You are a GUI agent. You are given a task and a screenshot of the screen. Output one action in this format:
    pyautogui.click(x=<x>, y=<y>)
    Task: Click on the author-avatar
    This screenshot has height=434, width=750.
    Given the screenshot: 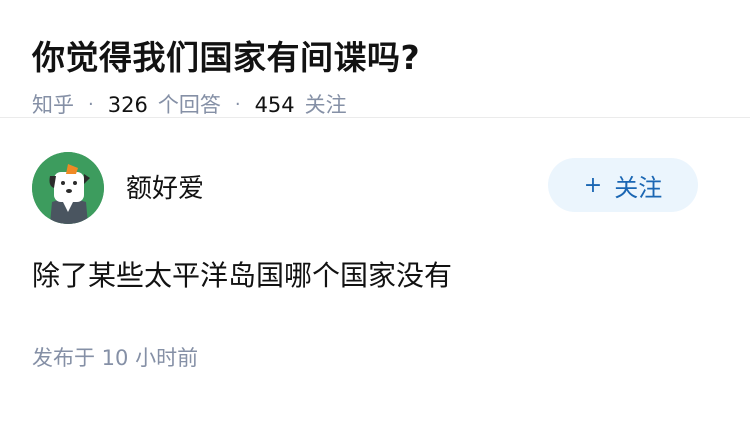 What is the action you would take?
    pyautogui.click(x=68, y=188)
    